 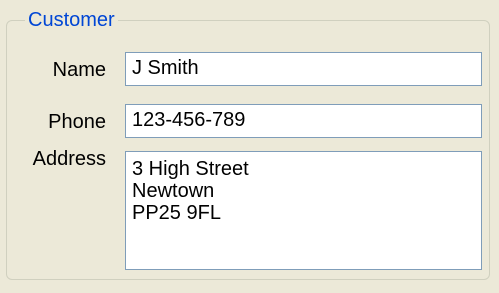 I want to click on phone-field: 123-456-789, so click(x=303, y=121).